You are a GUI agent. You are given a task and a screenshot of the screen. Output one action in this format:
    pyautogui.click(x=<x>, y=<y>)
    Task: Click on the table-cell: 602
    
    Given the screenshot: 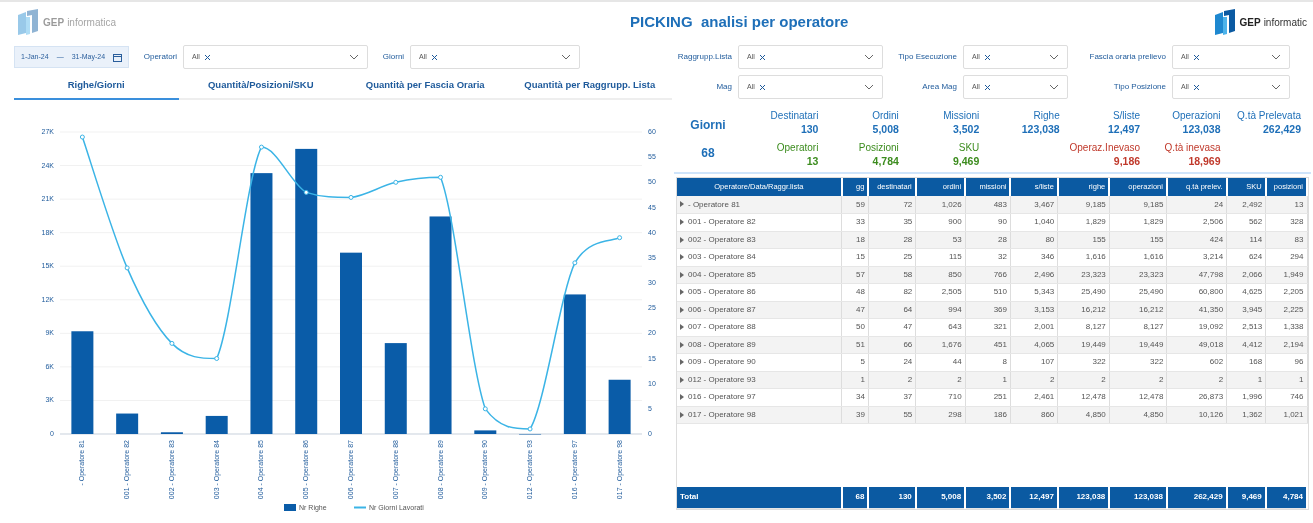 What is the action you would take?
    pyautogui.click(x=1196, y=362)
    